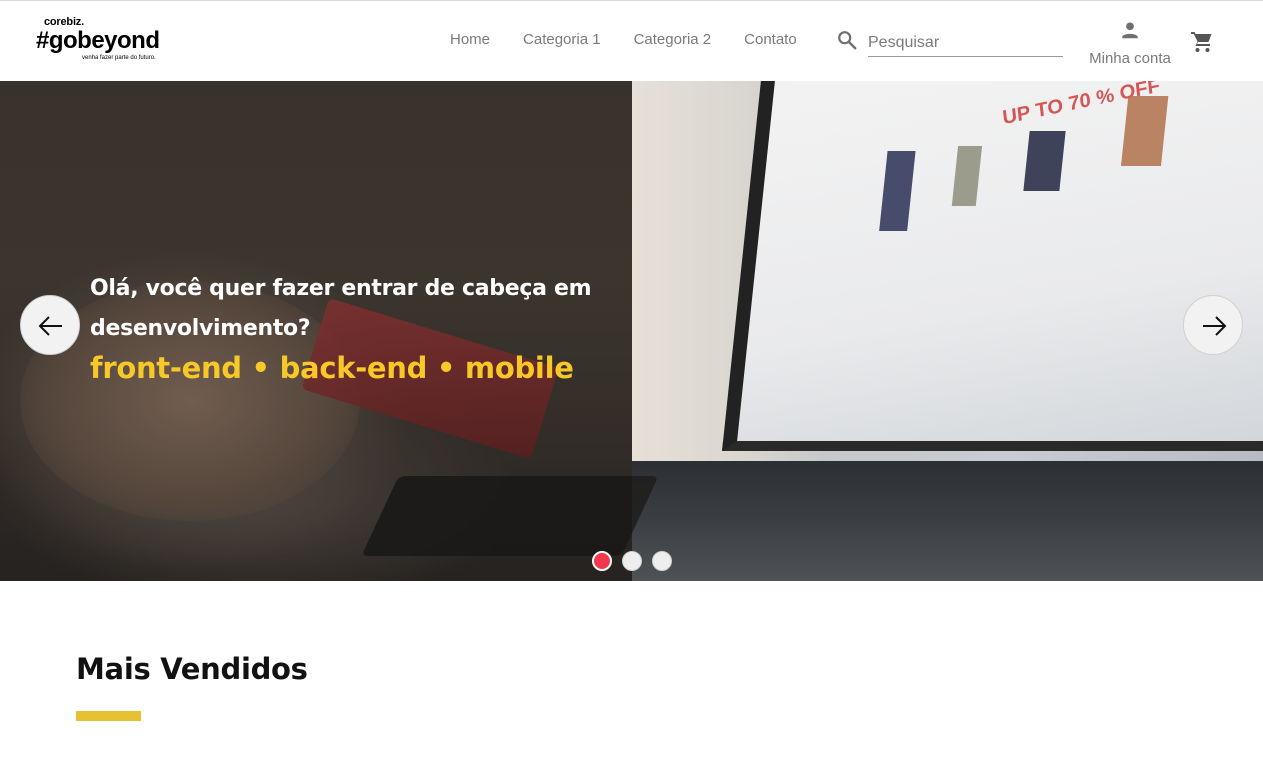 This screenshot has width=1263, height=768. Describe the element at coordinates (673, 39) in the screenshot. I see `nav-link-categoria-2: Categoria 2` at that location.